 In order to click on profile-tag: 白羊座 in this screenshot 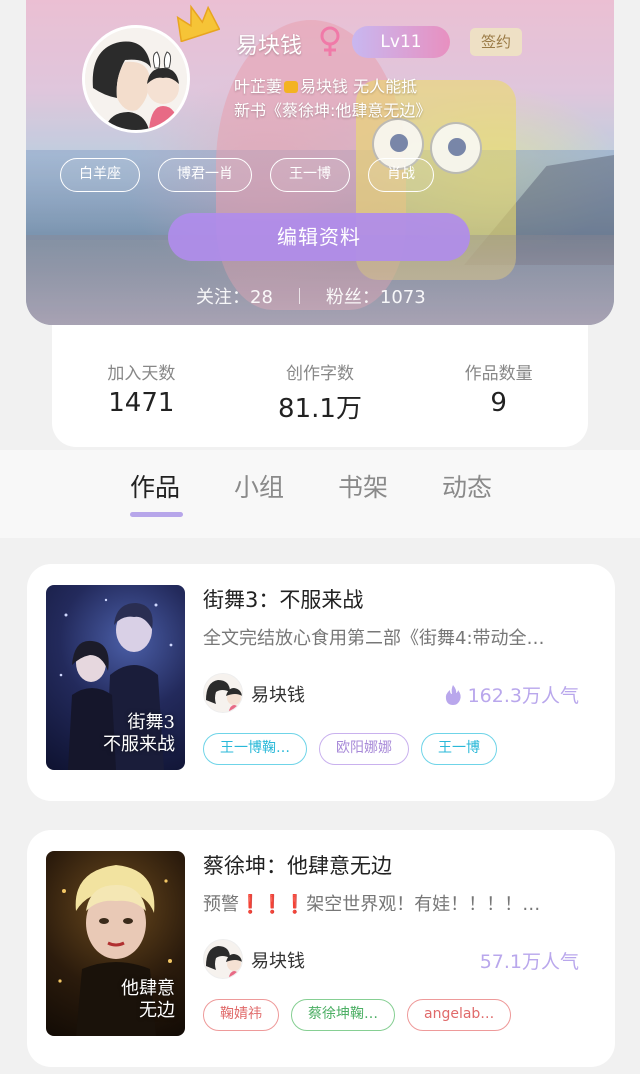, I will do `click(100, 175)`.